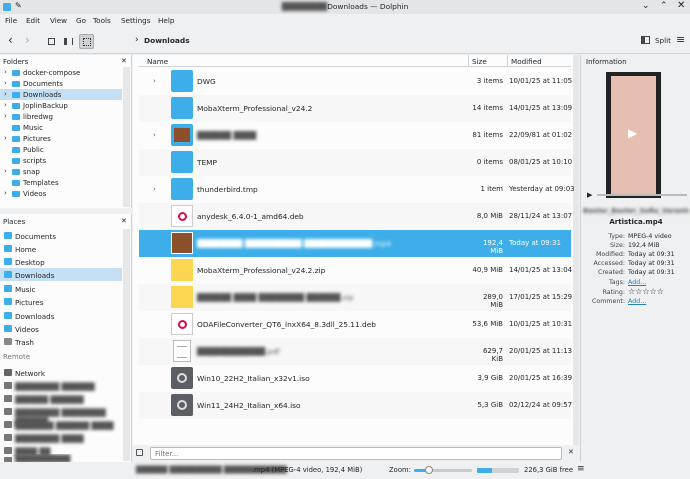 This screenshot has width=690, height=479. Describe the element at coordinates (135, 20) in the screenshot. I see `menu-settings: Settings` at that location.